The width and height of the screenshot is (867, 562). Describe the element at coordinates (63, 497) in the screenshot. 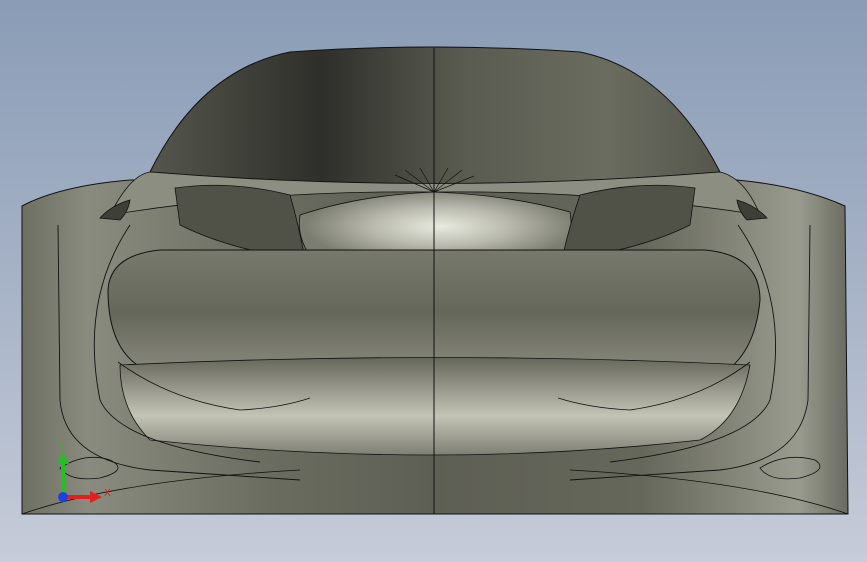

I see `z-axis-dot` at that location.